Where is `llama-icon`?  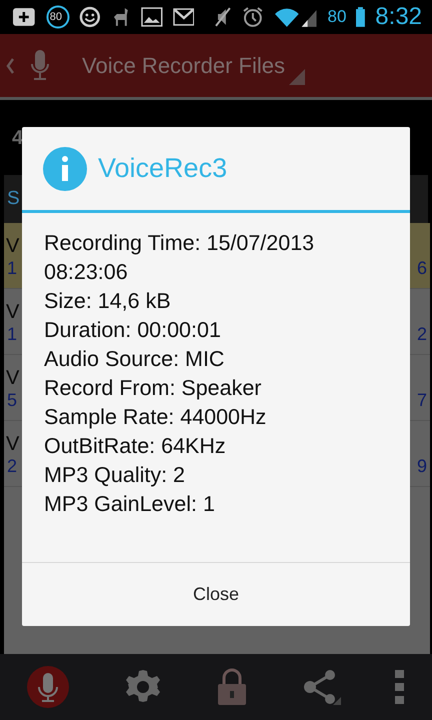 llama-icon is located at coordinates (121, 17).